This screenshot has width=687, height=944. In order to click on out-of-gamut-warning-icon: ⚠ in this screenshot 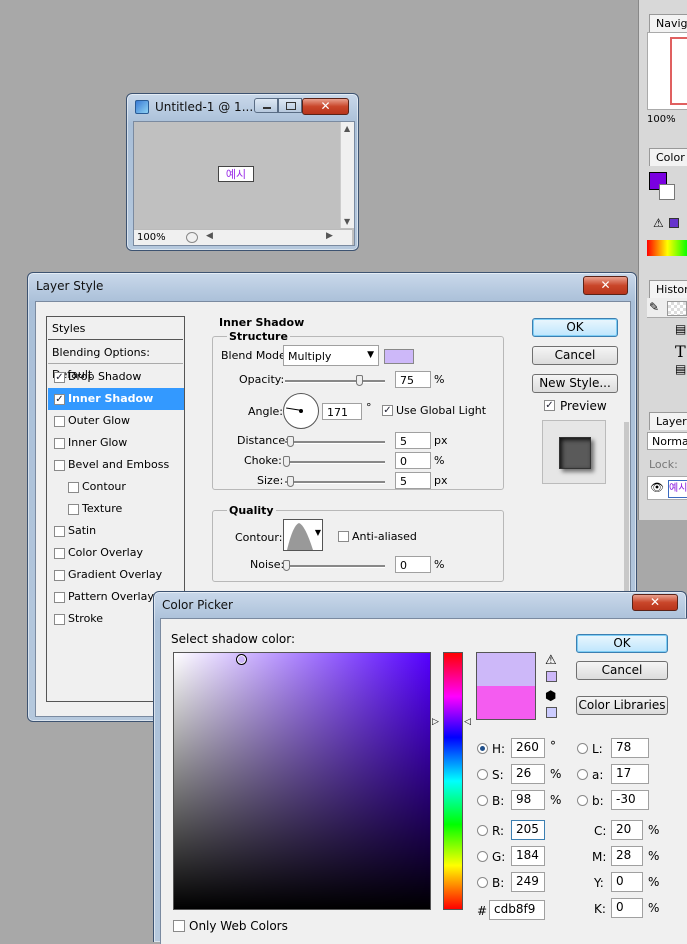, I will do `click(551, 660)`.